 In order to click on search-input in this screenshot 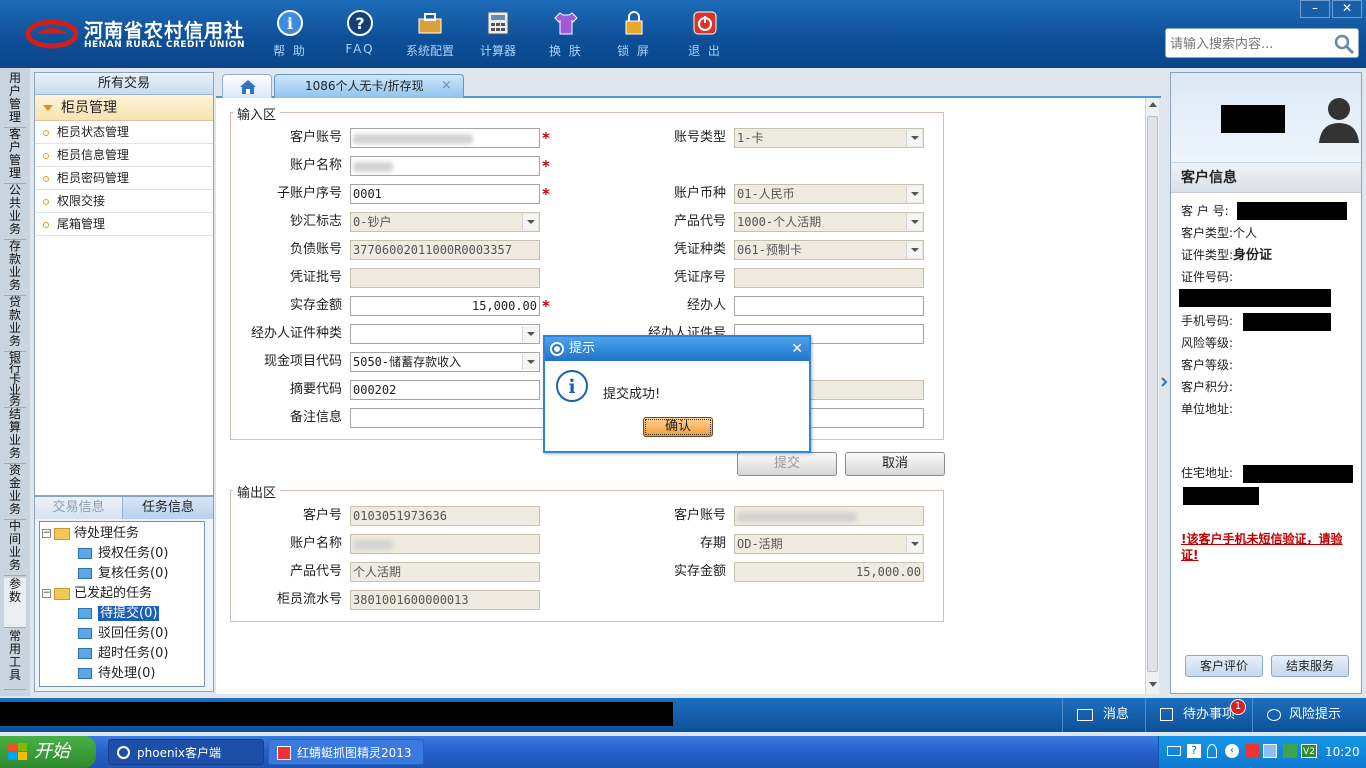, I will do `click(1250, 44)`.